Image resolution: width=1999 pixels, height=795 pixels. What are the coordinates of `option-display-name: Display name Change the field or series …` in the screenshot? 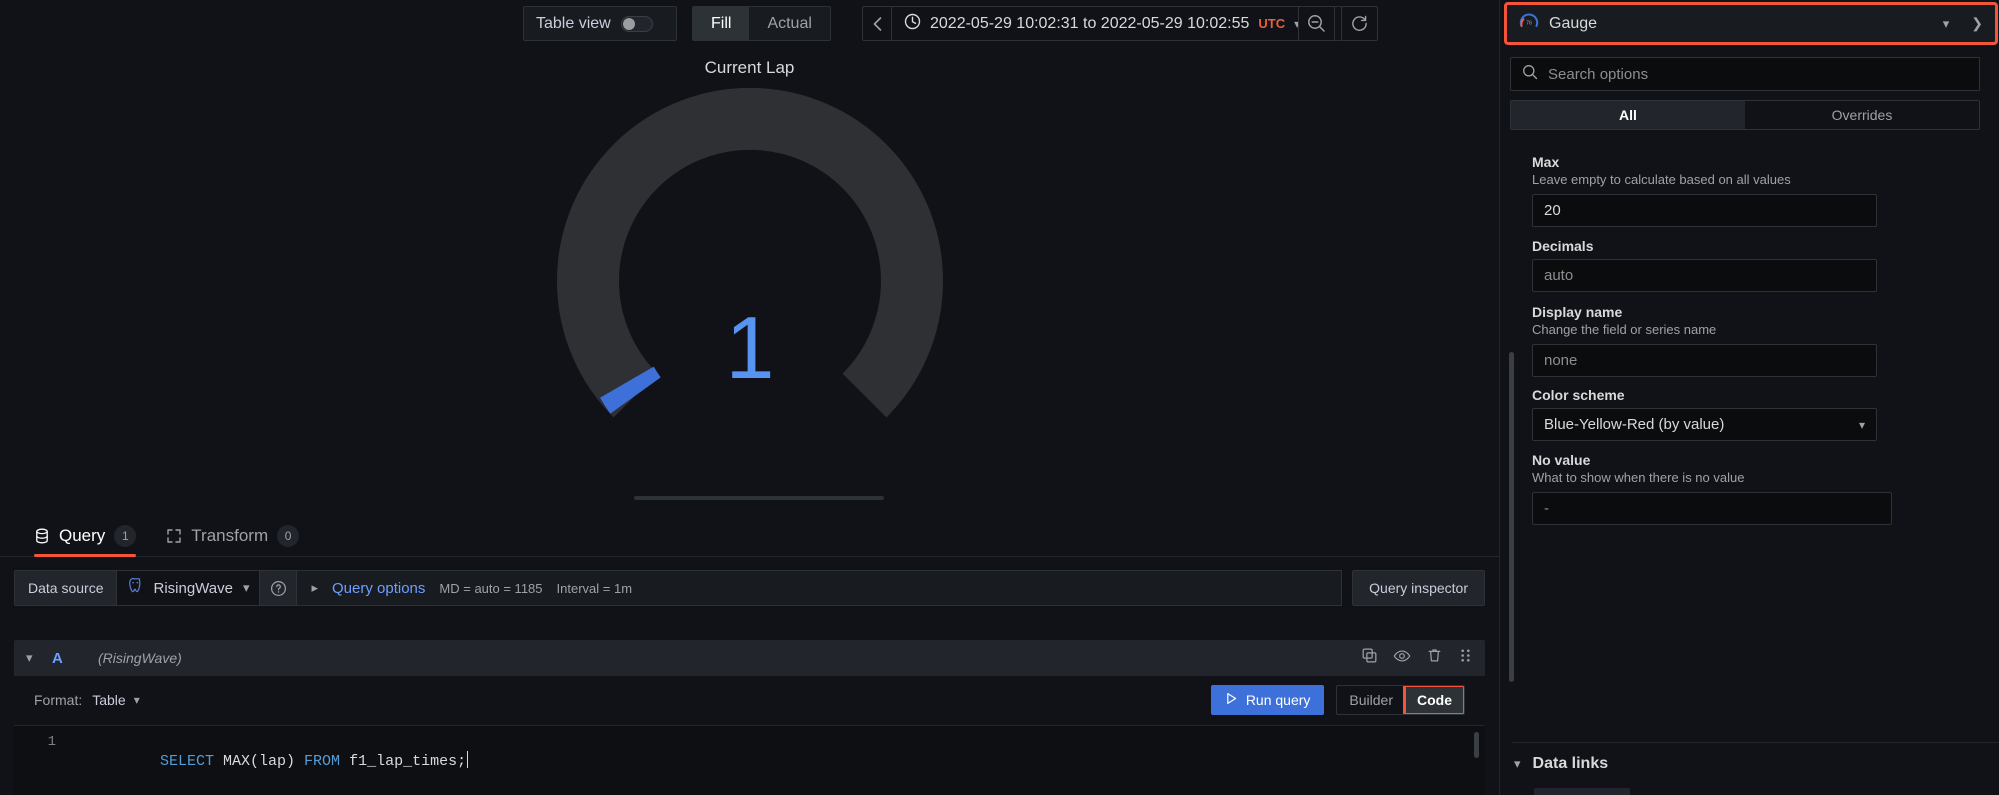 It's located at (1762, 340).